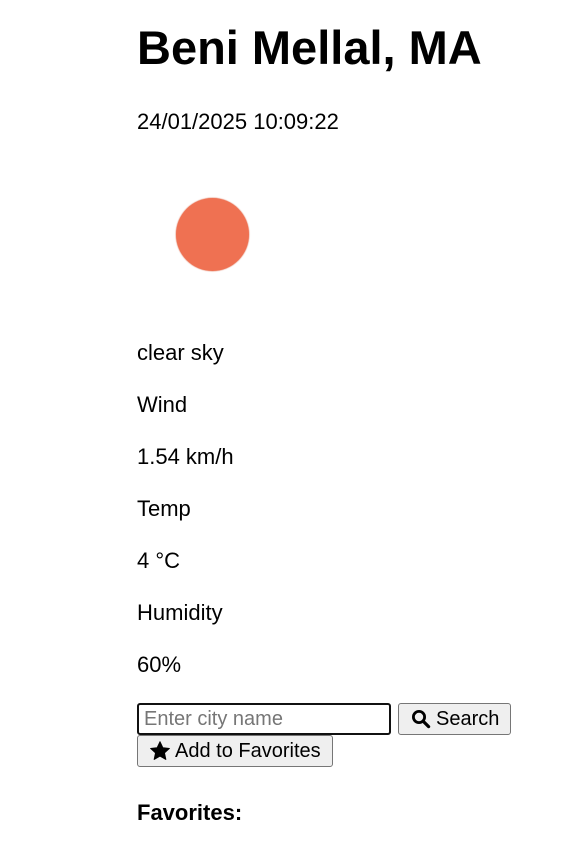 This screenshot has width=579, height=858. Describe the element at coordinates (162, 404) in the screenshot. I see `wind-label: Wind` at that location.